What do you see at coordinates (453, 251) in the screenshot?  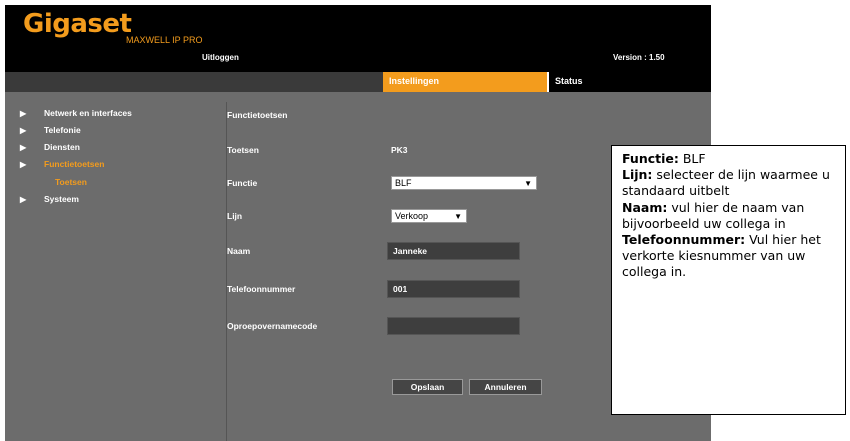 I see `naam-input: Janneke` at bounding box center [453, 251].